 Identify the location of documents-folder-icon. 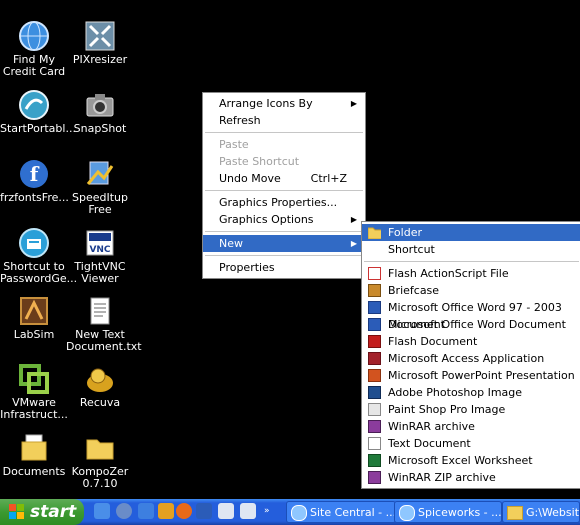
(34, 448).